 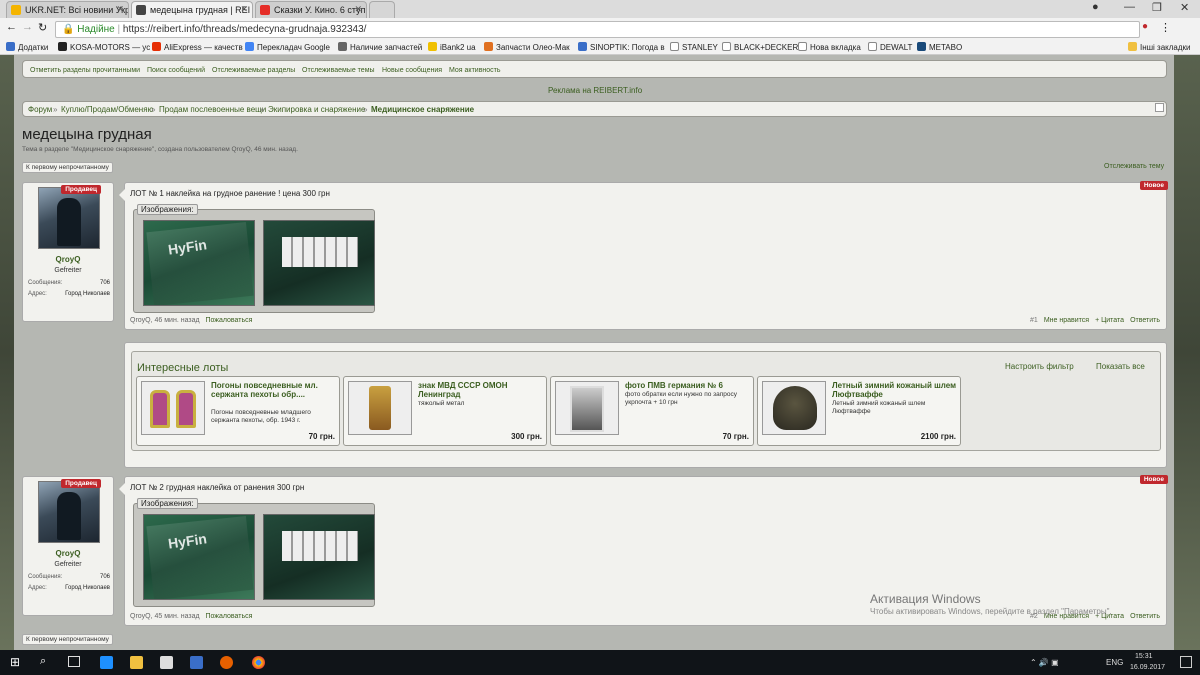 I want to click on post-number: #1, so click(x=1034, y=320).